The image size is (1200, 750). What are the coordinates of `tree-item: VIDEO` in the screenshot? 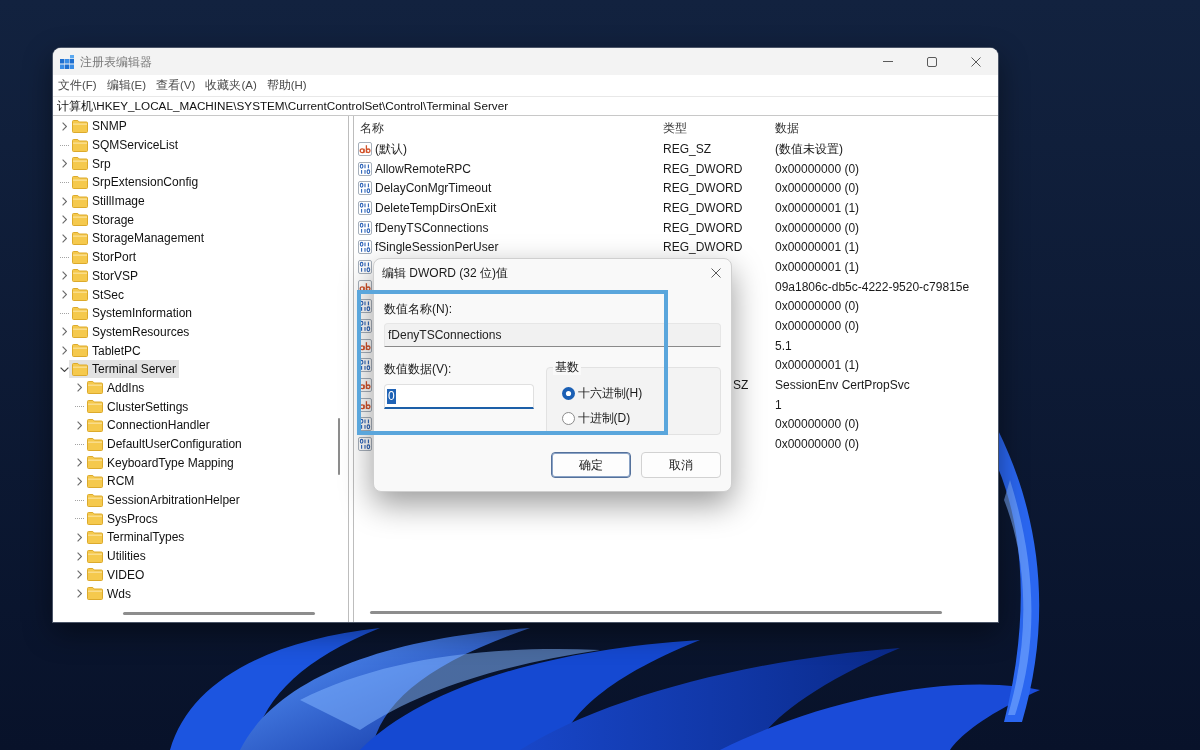 It's located at (116, 574).